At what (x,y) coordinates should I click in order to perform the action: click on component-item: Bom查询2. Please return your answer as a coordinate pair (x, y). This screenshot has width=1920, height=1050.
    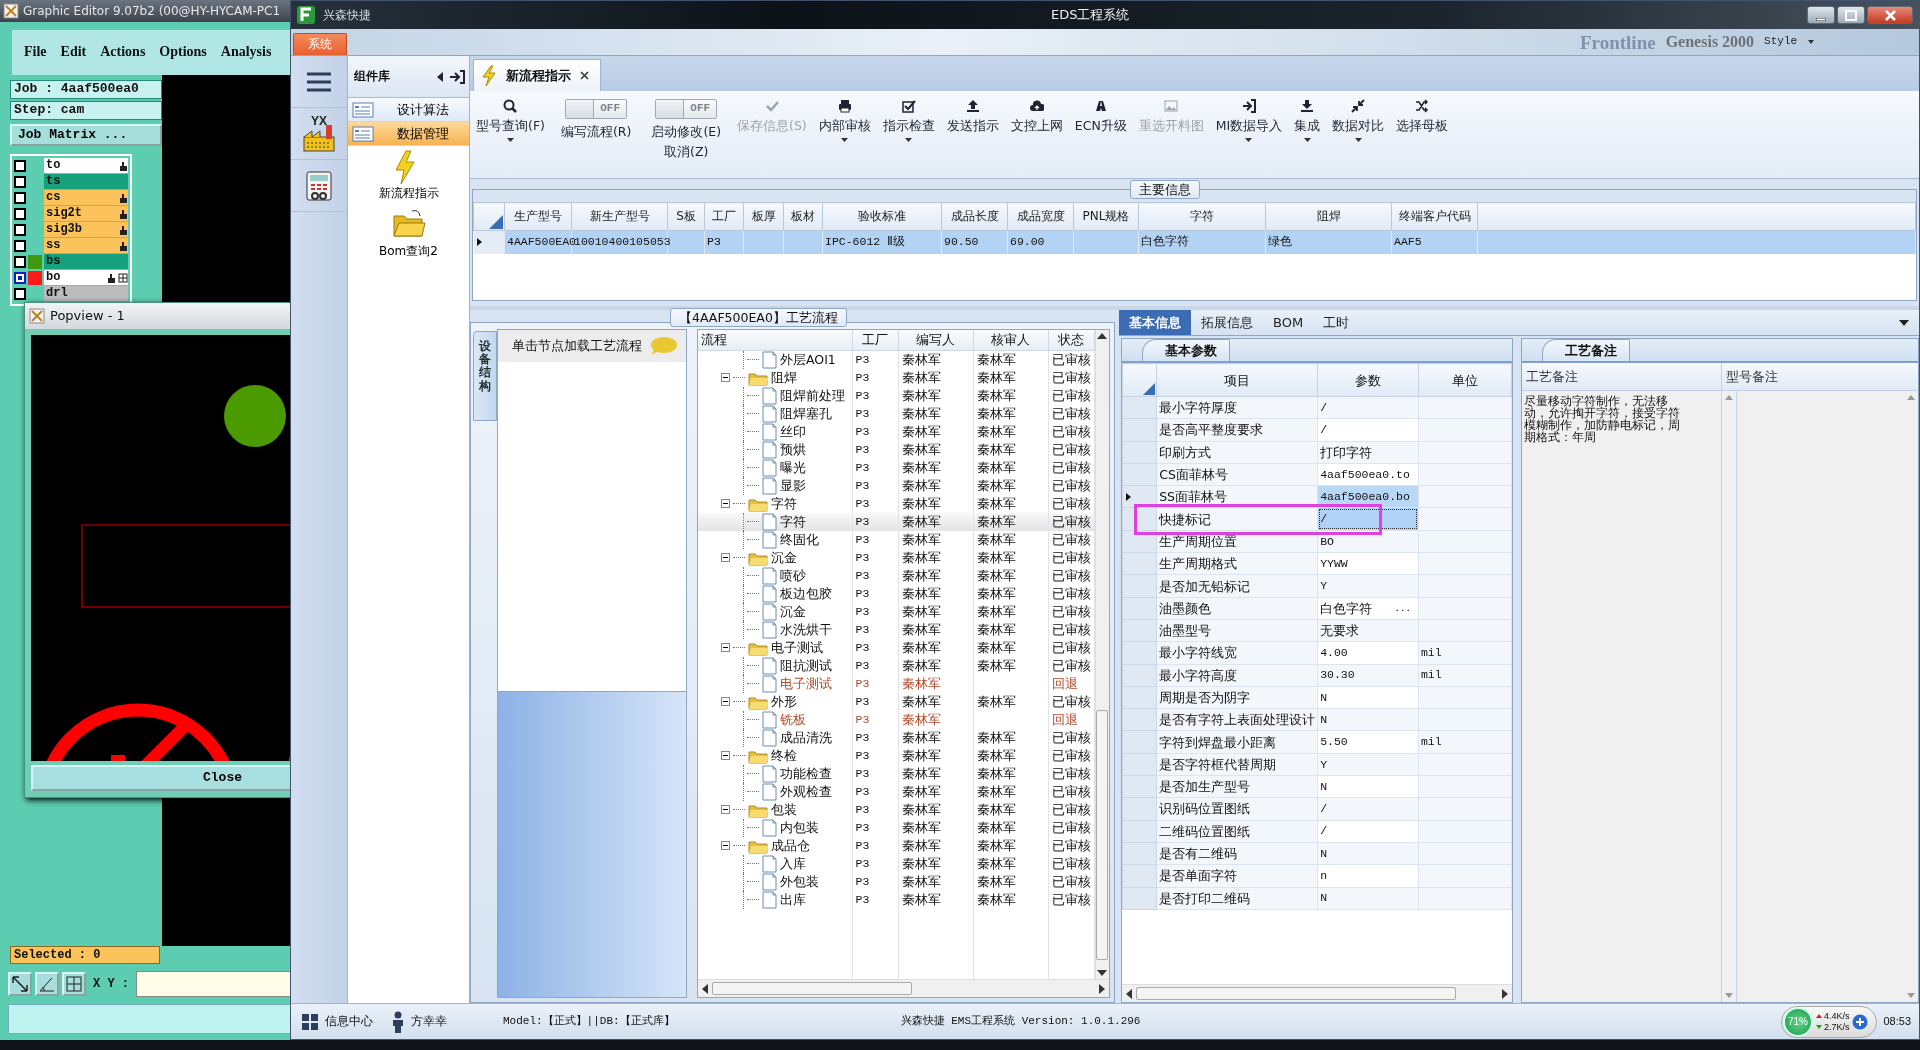
    Looking at the image, I should click on (408, 233).